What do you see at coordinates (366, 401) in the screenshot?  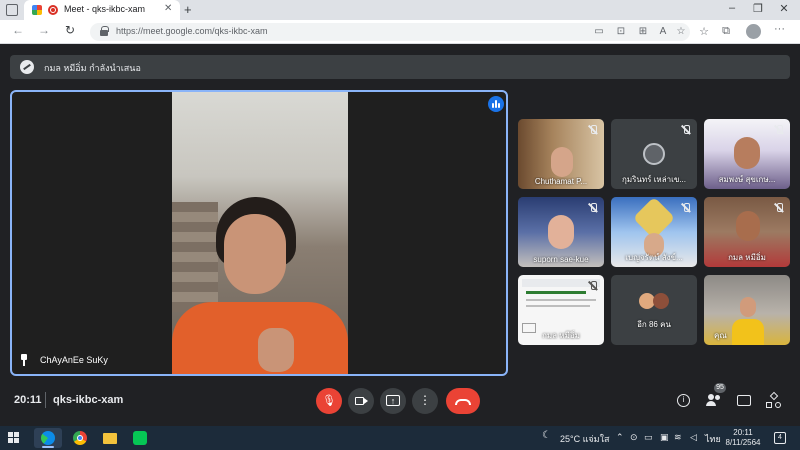 I see `camera-lens-icon` at bounding box center [366, 401].